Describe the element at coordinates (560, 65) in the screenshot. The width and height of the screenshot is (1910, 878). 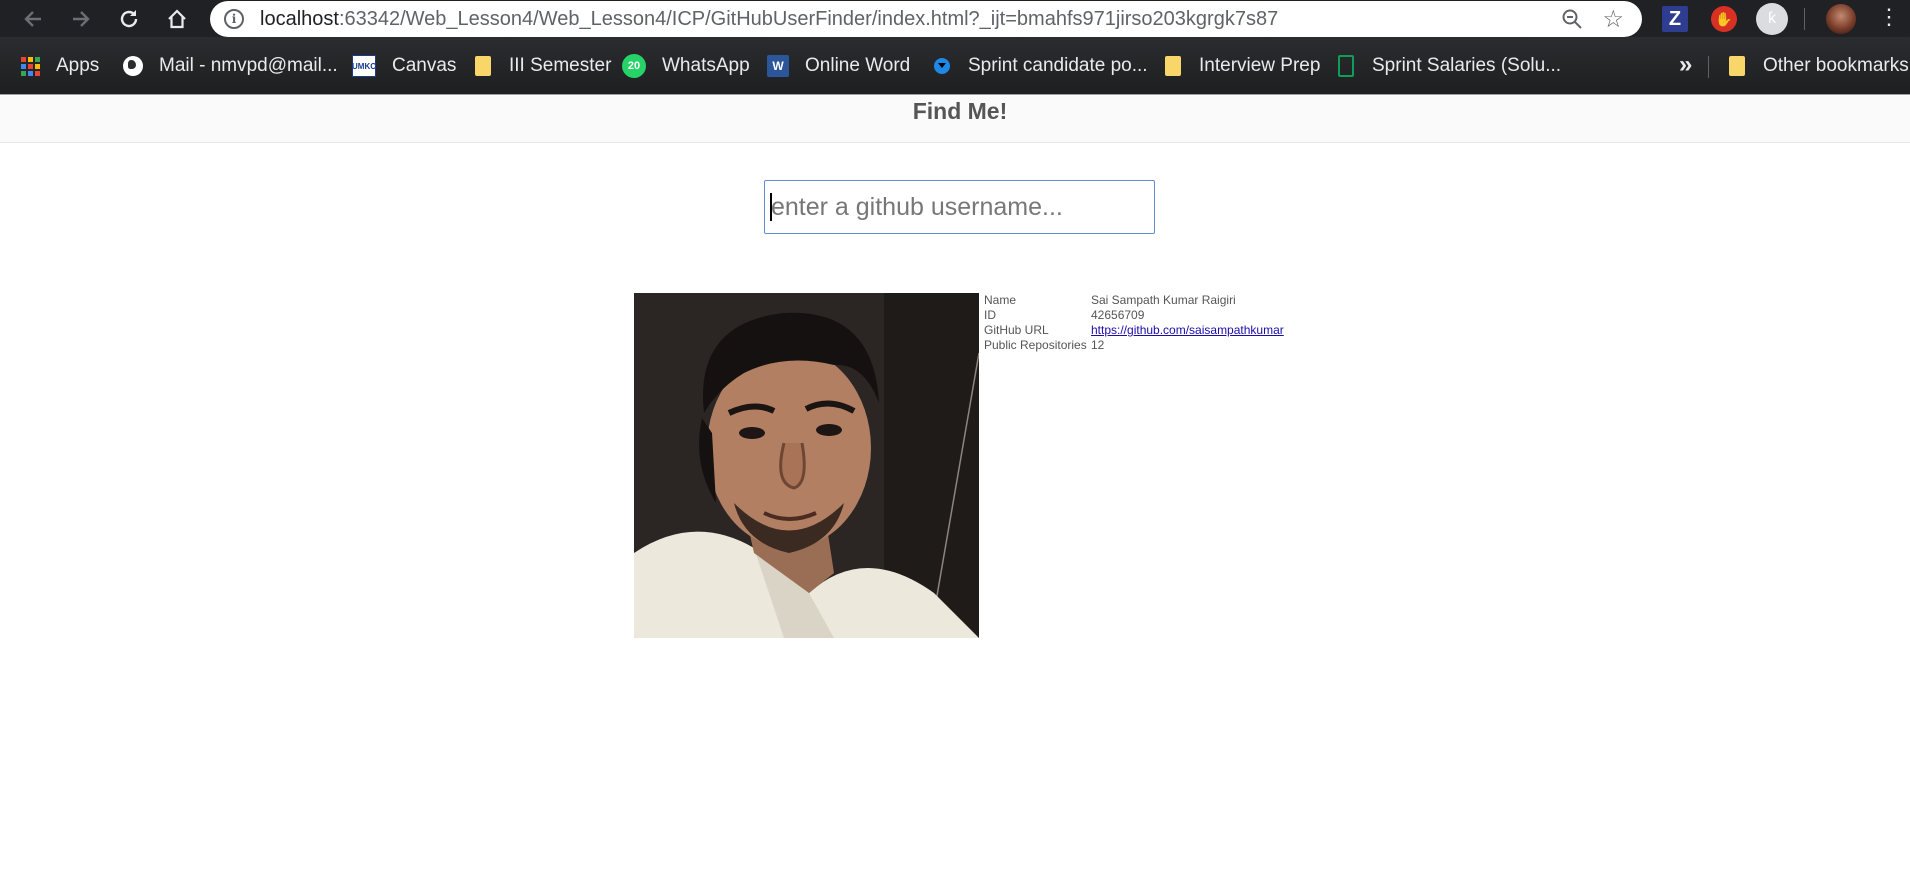
I see `bookmark-label: III Semester` at that location.